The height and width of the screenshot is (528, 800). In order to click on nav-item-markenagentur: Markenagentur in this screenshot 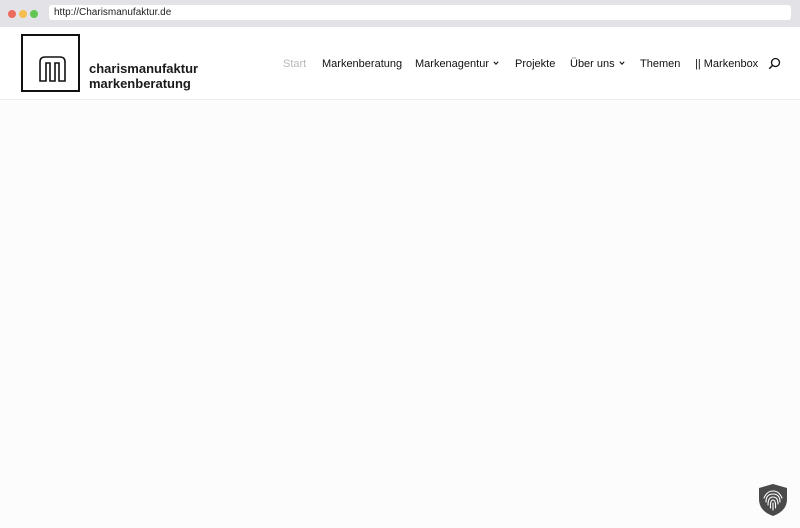, I will do `click(457, 64)`.